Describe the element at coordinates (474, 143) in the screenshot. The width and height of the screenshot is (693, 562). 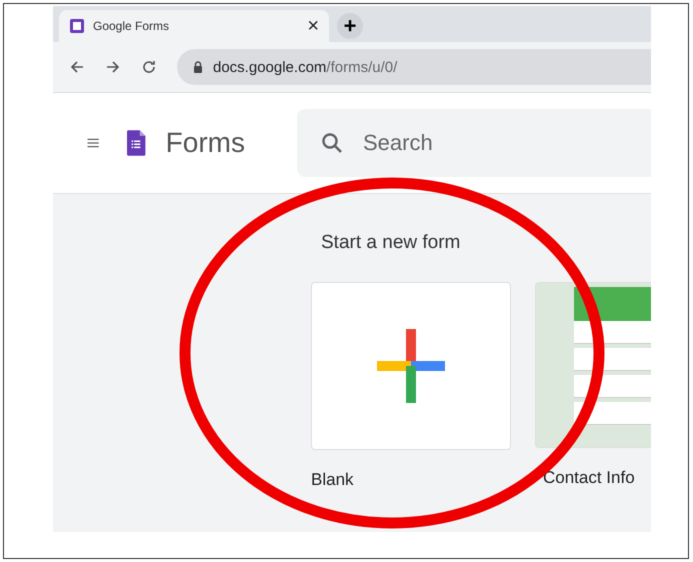
I see `search-field: Search` at that location.